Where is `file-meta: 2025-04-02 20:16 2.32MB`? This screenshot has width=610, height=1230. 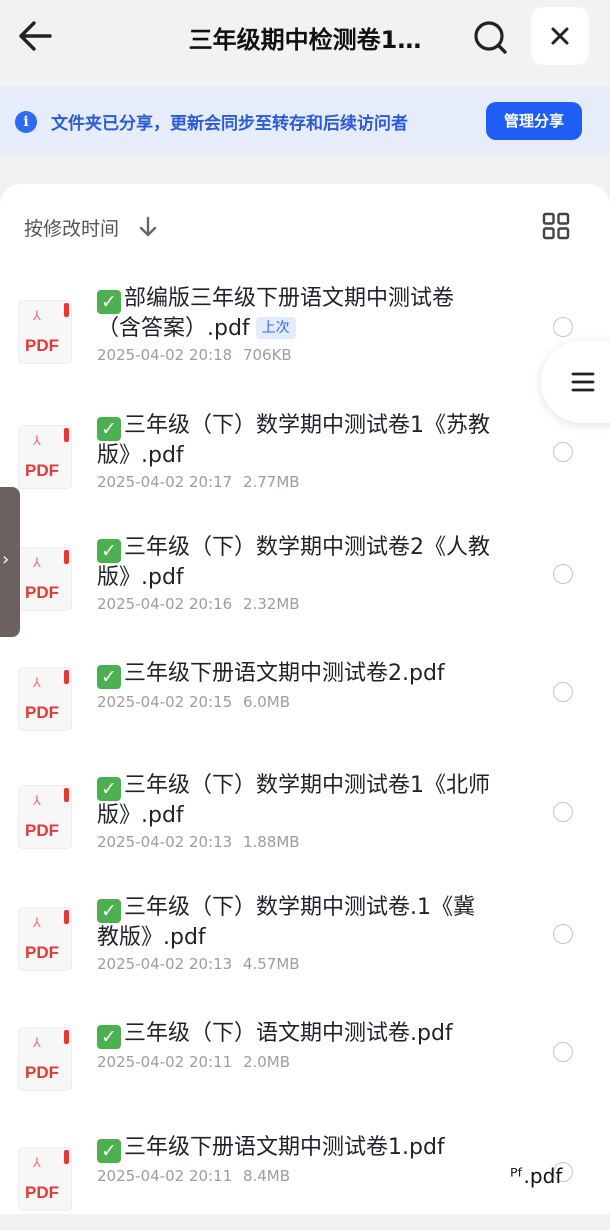 file-meta: 2025-04-02 20:16 2.32MB is located at coordinates (198, 604).